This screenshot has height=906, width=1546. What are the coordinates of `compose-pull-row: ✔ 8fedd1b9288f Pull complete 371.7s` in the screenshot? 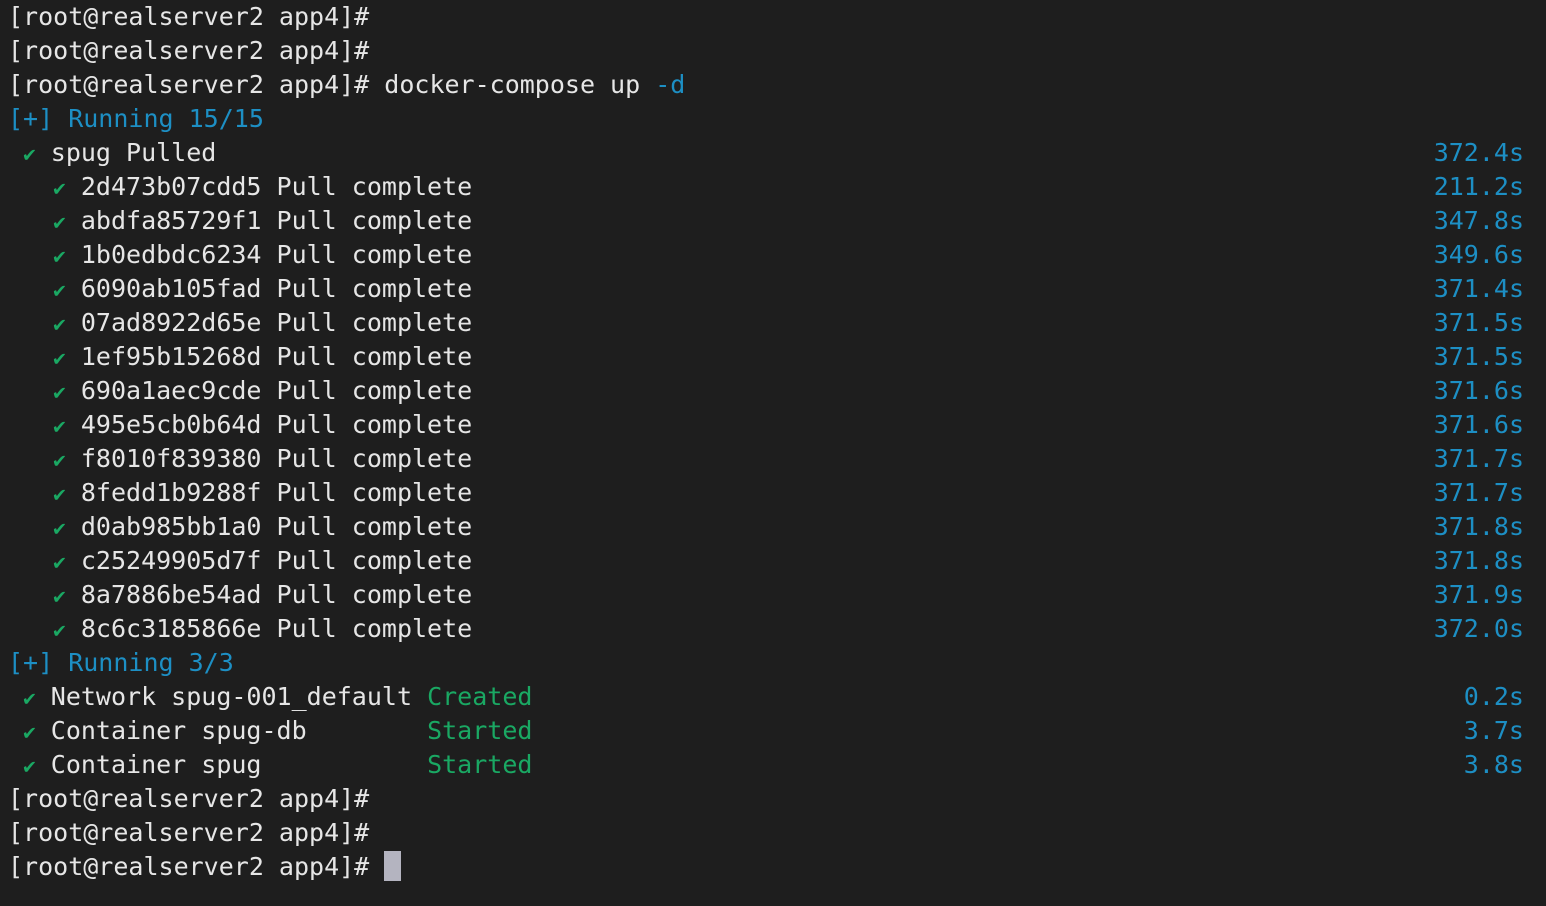 It's located at (773, 493).